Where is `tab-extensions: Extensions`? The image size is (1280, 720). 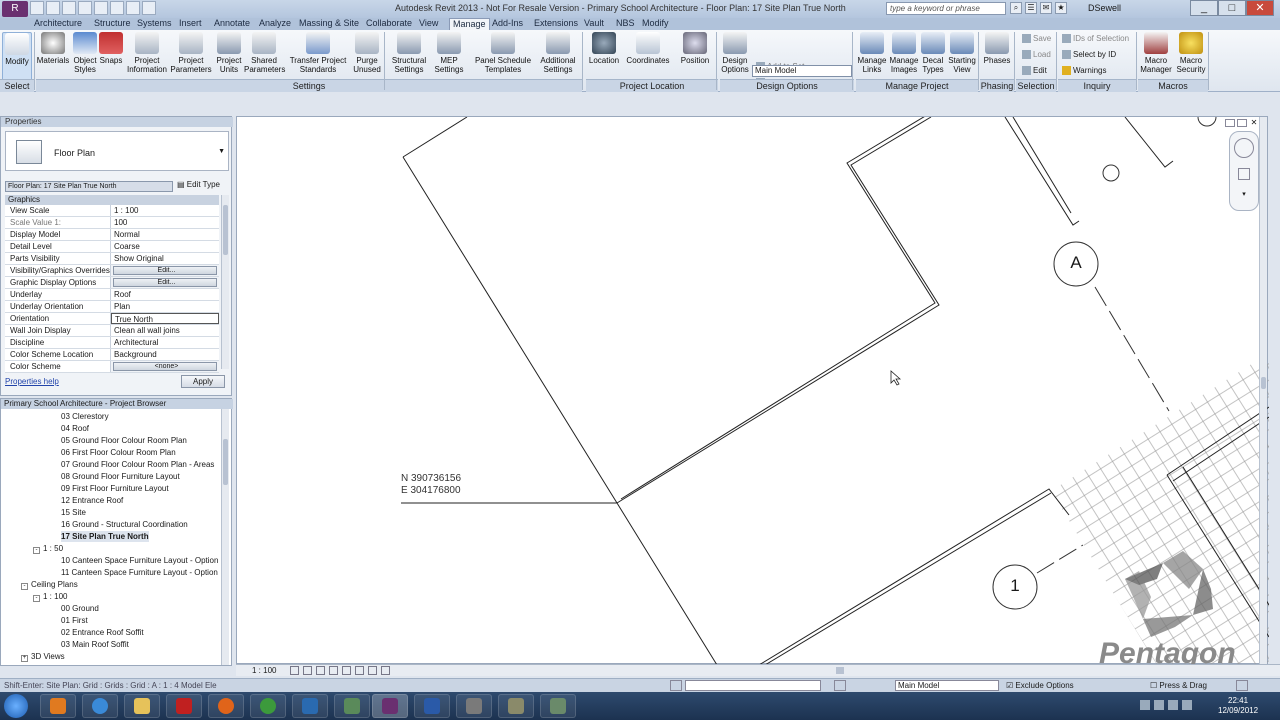 tab-extensions: Extensions is located at coordinates (556, 24).